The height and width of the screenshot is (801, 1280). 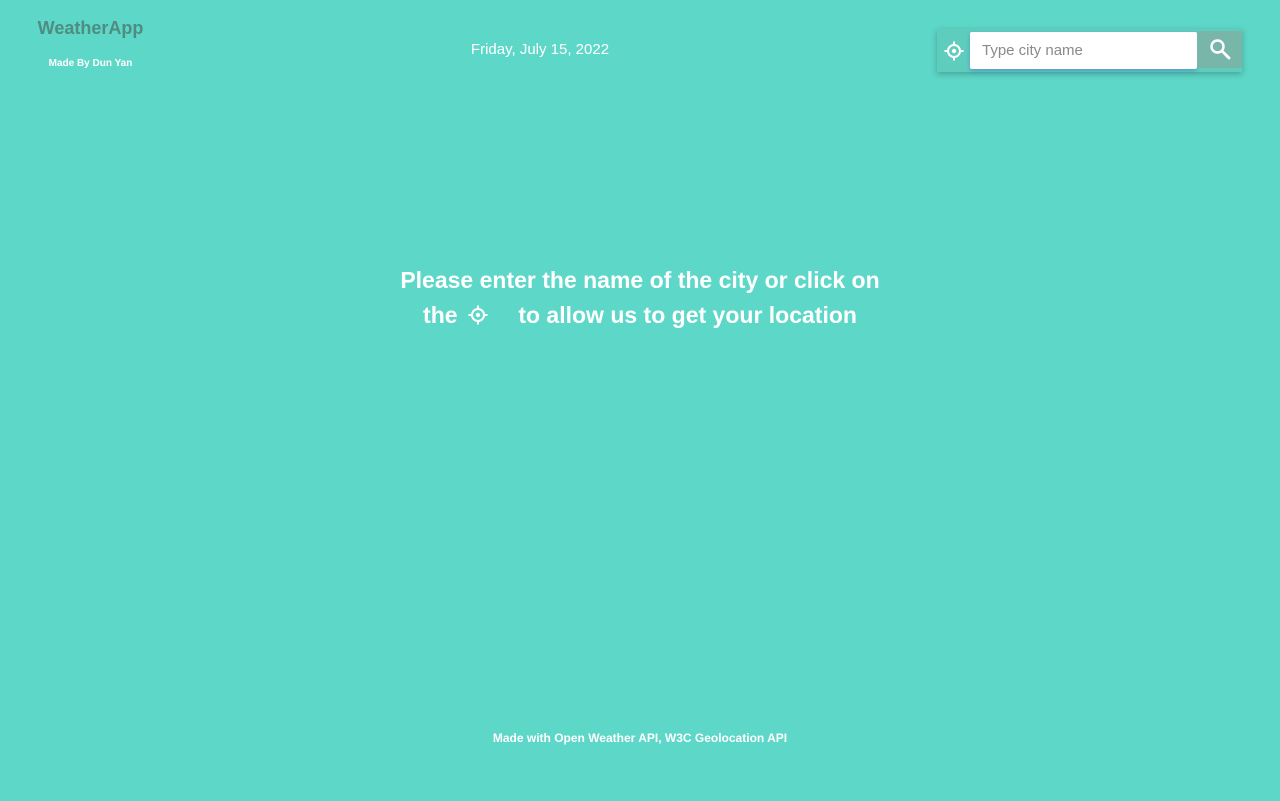 I want to click on city-search-input, so click(x=1083, y=50).